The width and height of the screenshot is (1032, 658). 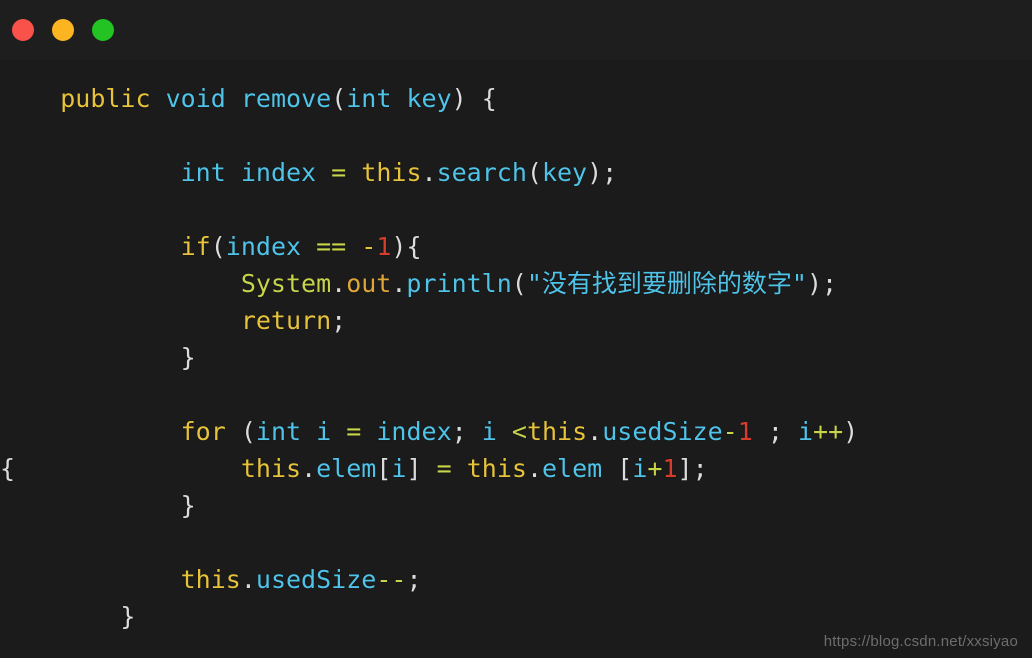 What do you see at coordinates (8, 468) in the screenshot?
I see `token-wrapped-brace-open: {` at bounding box center [8, 468].